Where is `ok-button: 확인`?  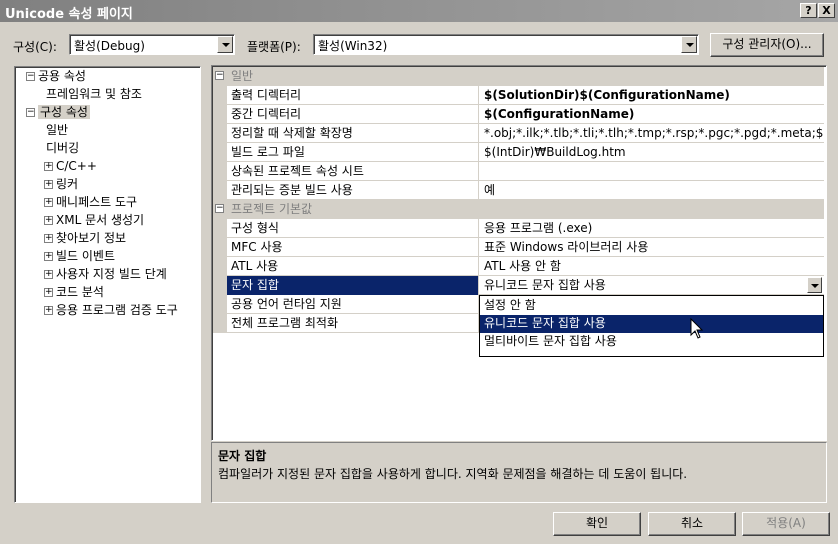 ok-button: 확인 is located at coordinates (597, 524).